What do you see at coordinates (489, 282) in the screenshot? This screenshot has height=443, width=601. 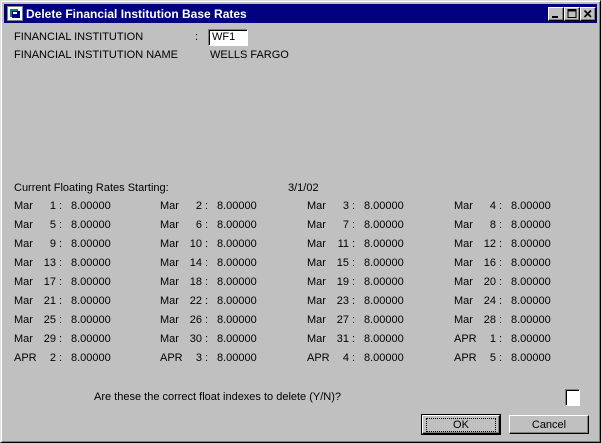 I see `rate-day: 20` at bounding box center [489, 282].